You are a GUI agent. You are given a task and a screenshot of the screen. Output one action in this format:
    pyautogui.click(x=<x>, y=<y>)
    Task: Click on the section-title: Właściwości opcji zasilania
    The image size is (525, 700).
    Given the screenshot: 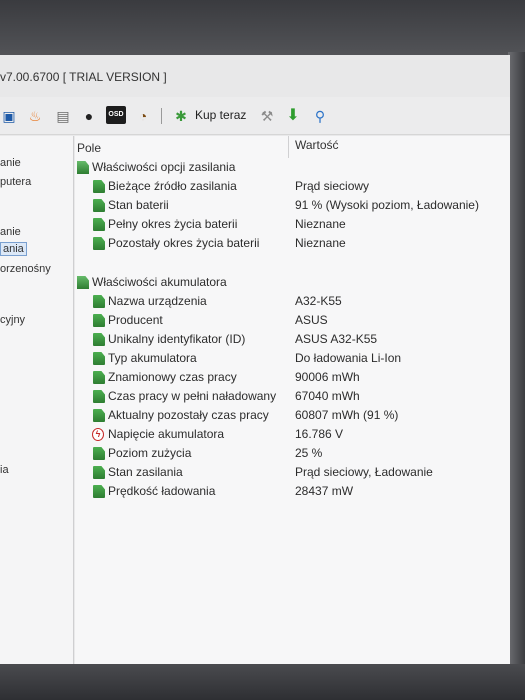 What is the action you would take?
    pyautogui.click(x=164, y=167)
    